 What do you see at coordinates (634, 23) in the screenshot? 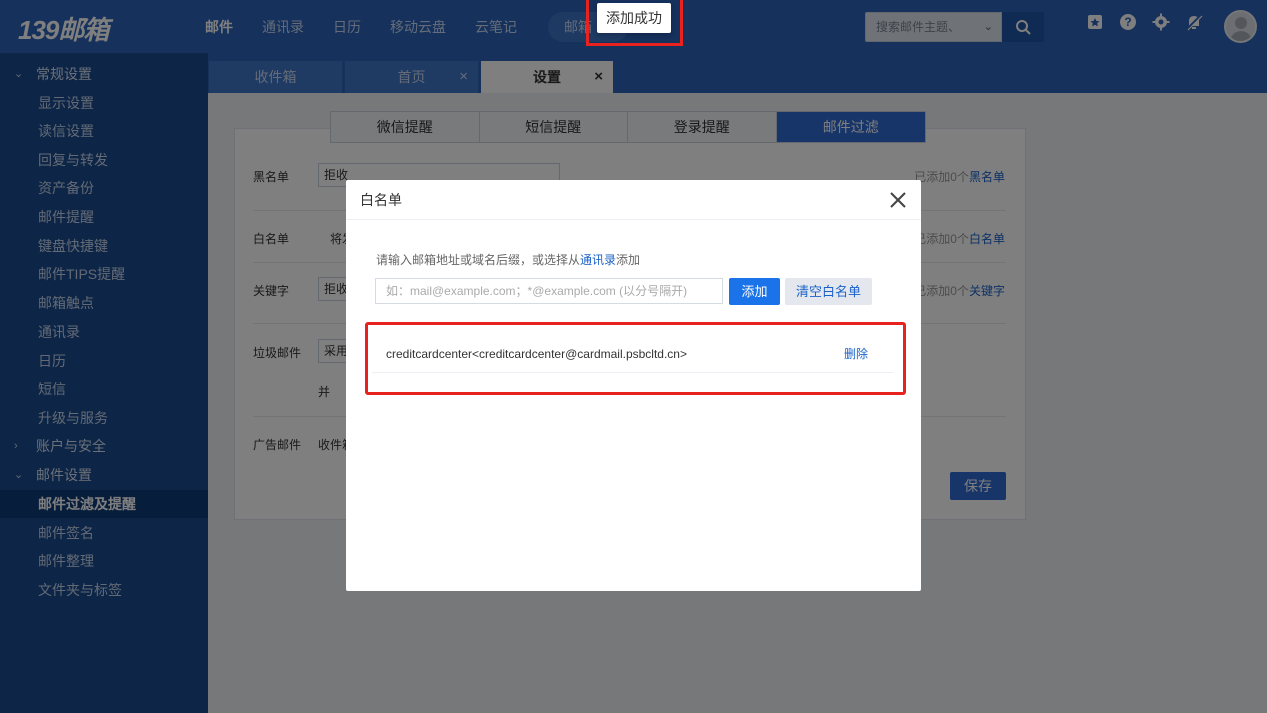
I see `toast-highlight` at bounding box center [634, 23].